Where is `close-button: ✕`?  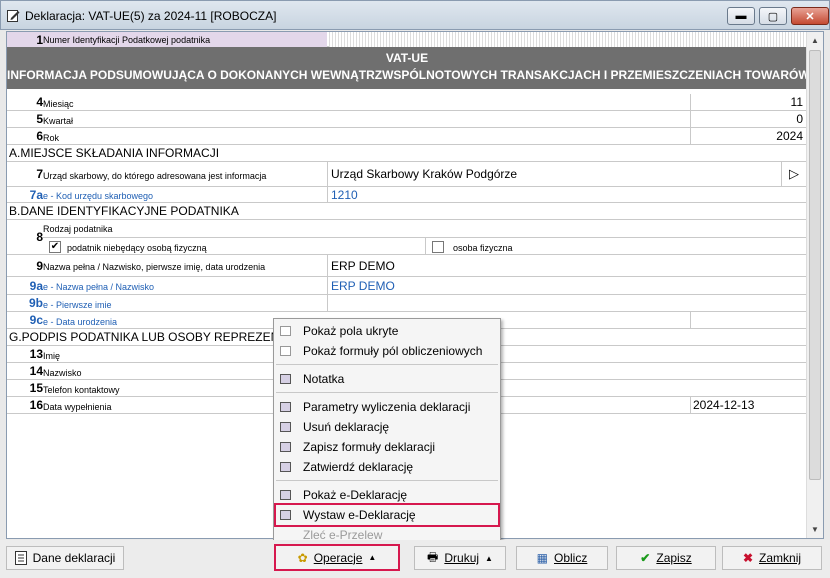
close-button: ✕ is located at coordinates (810, 16).